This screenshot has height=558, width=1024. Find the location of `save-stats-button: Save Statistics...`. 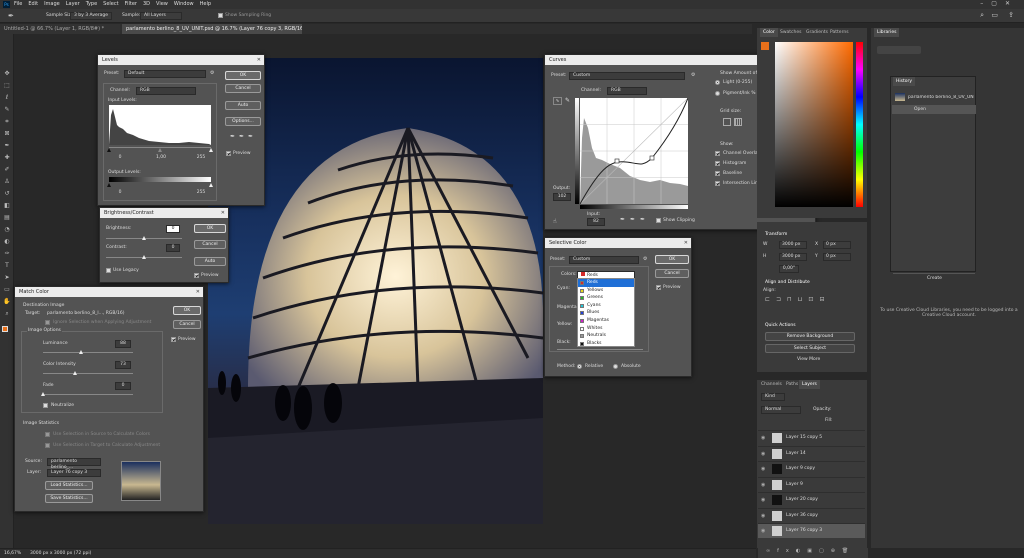

save-stats-button: Save Statistics... is located at coordinates (69, 498).